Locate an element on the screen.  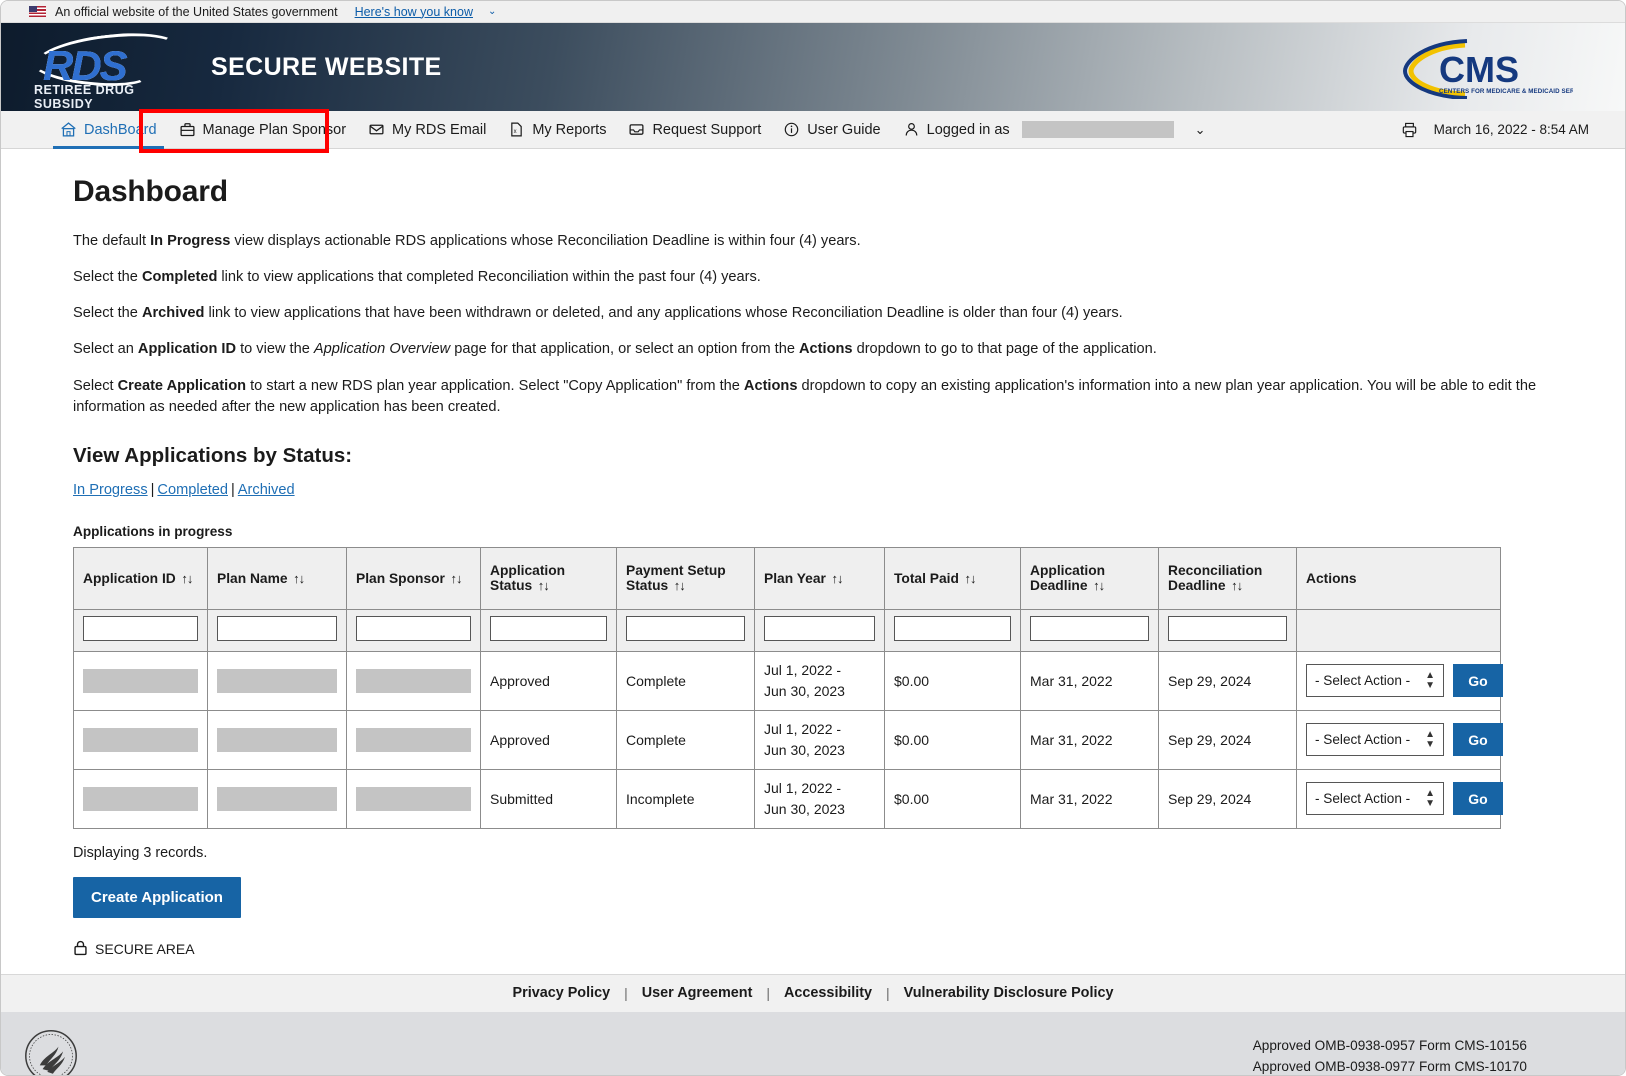
inbox-icon is located at coordinates (636, 129).